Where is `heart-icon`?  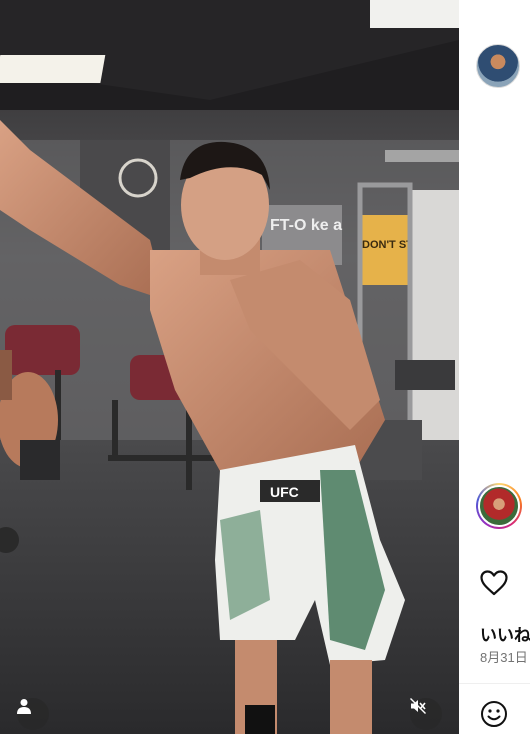 heart-icon is located at coordinates (494, 583).